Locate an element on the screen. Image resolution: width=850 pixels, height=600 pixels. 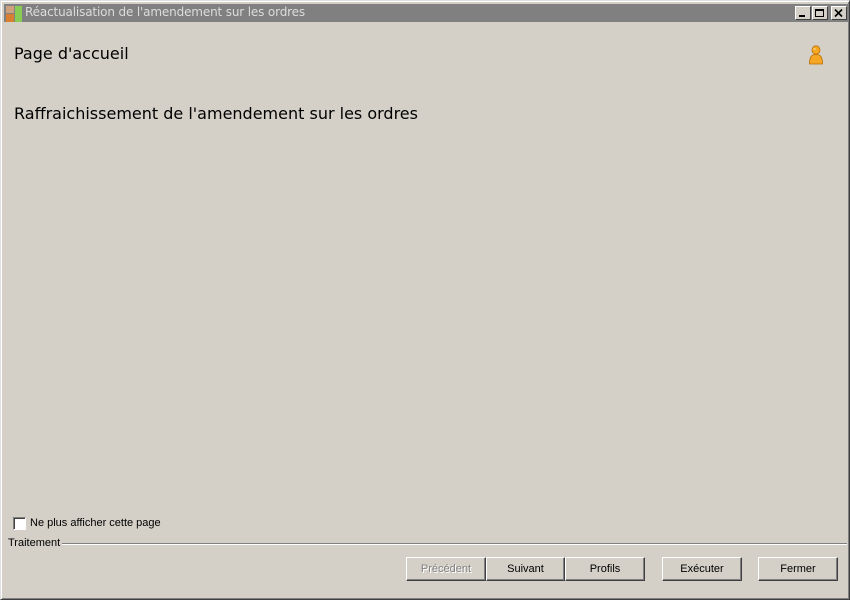
wizard-app-icon is located at coordinates (14, 14).